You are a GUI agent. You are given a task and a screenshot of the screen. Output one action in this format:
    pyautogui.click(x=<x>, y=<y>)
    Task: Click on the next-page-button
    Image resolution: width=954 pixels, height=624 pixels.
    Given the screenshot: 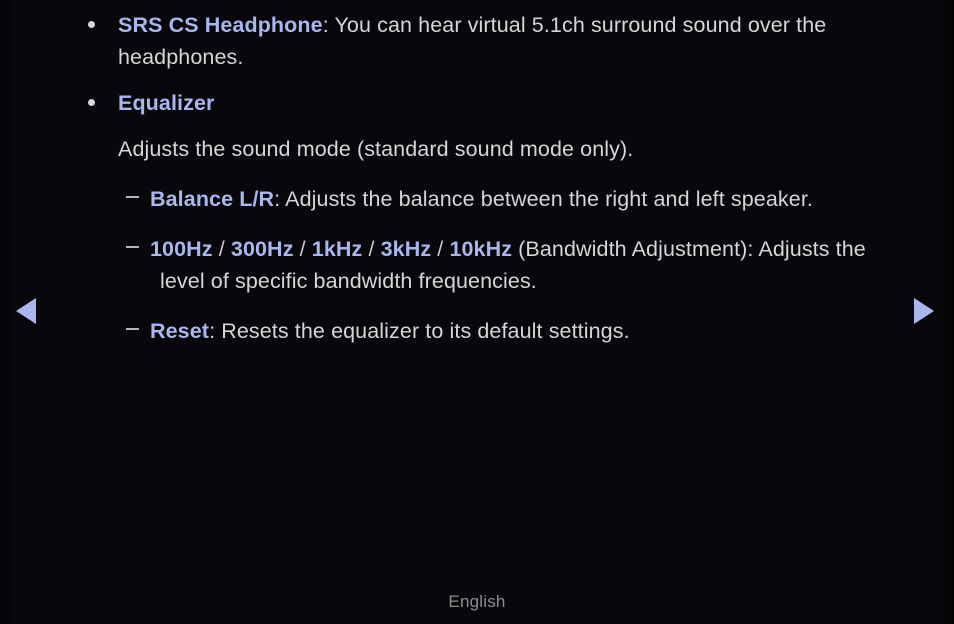 What is the action you would take?
    pyautogui.click(x=924, y=311)
    